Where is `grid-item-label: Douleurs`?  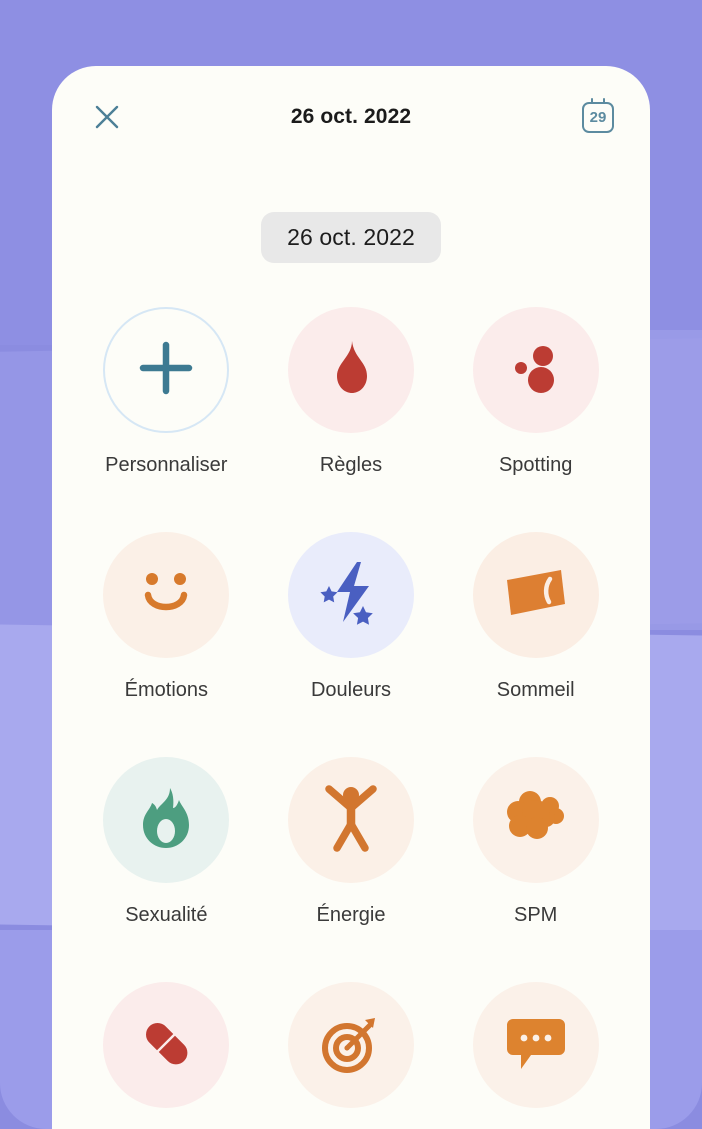
grid-item-label: Douleurs is located at coordinates (351, 690).